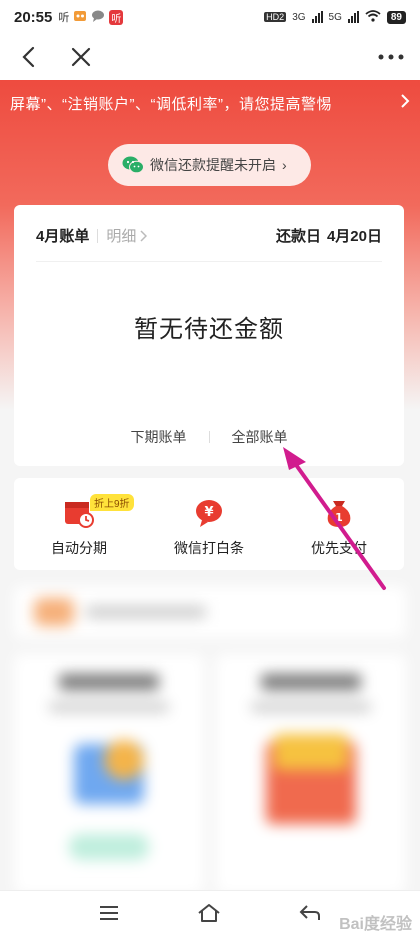 The height and width of the screenshot is (940, 420). I want to click on discount-badge: 折上9折, so click(112, 502).